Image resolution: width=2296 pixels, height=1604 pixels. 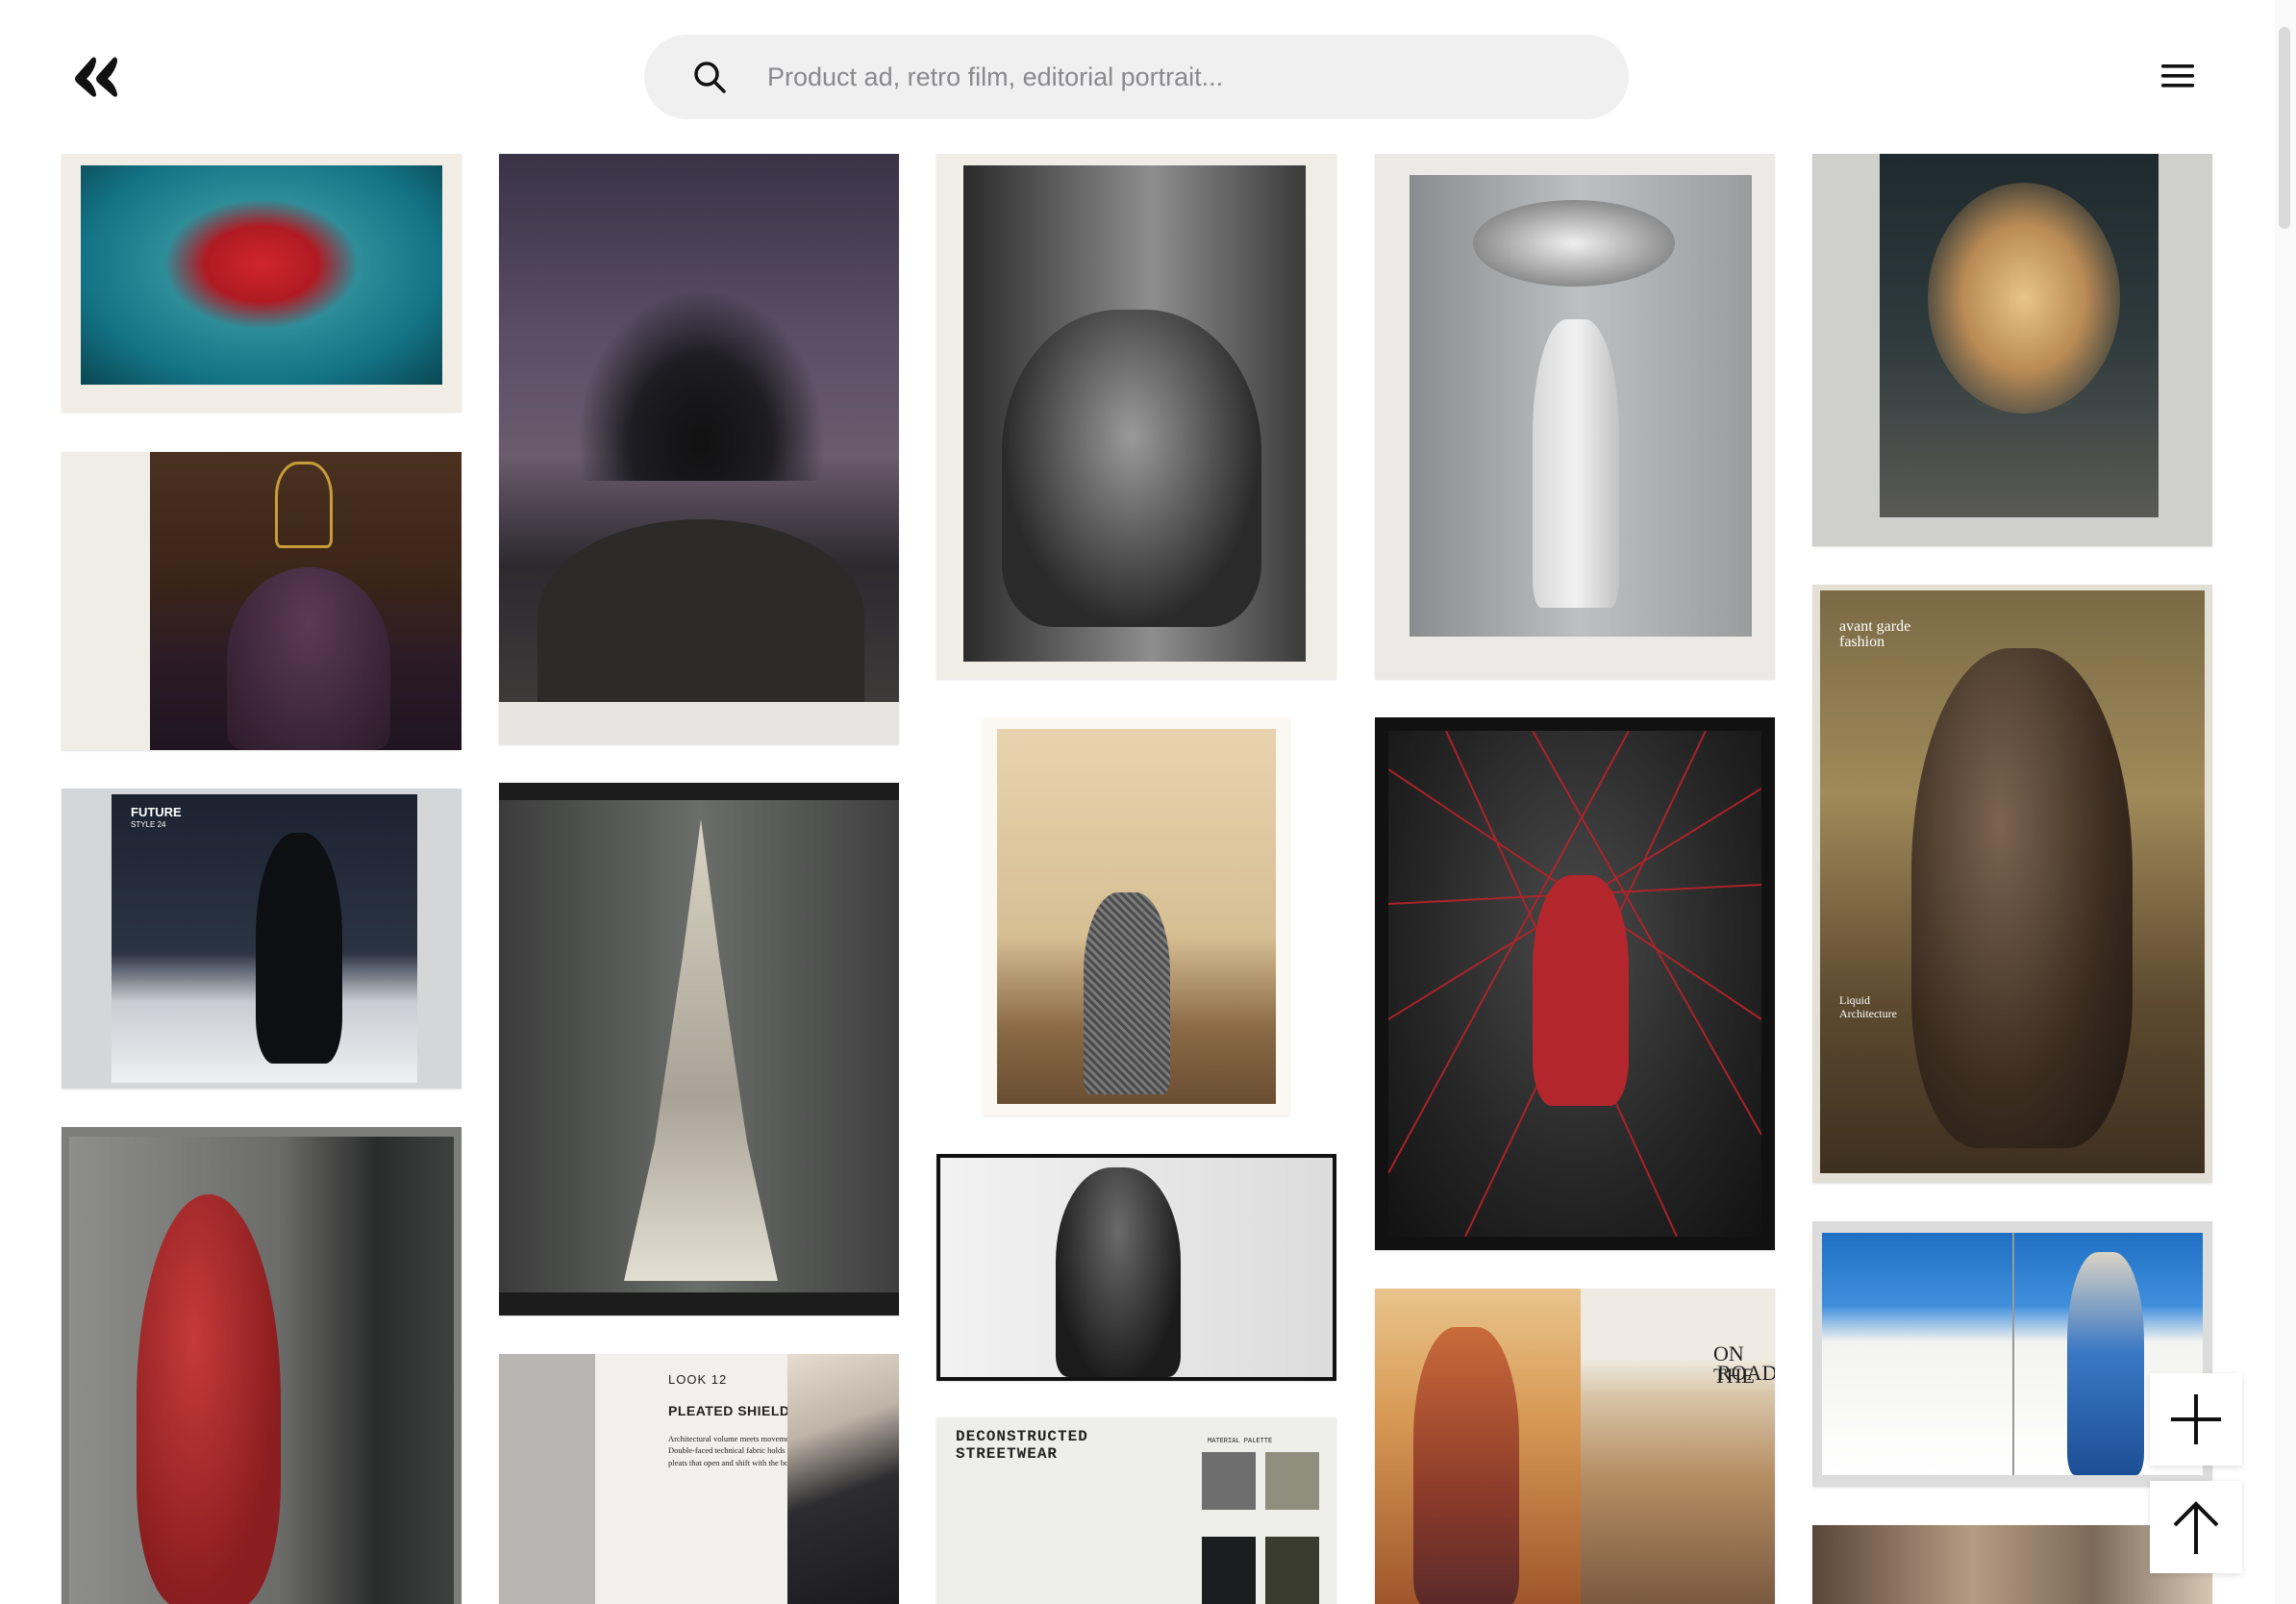 I want to click on cloud-shape, so click(x=1574, y=243).